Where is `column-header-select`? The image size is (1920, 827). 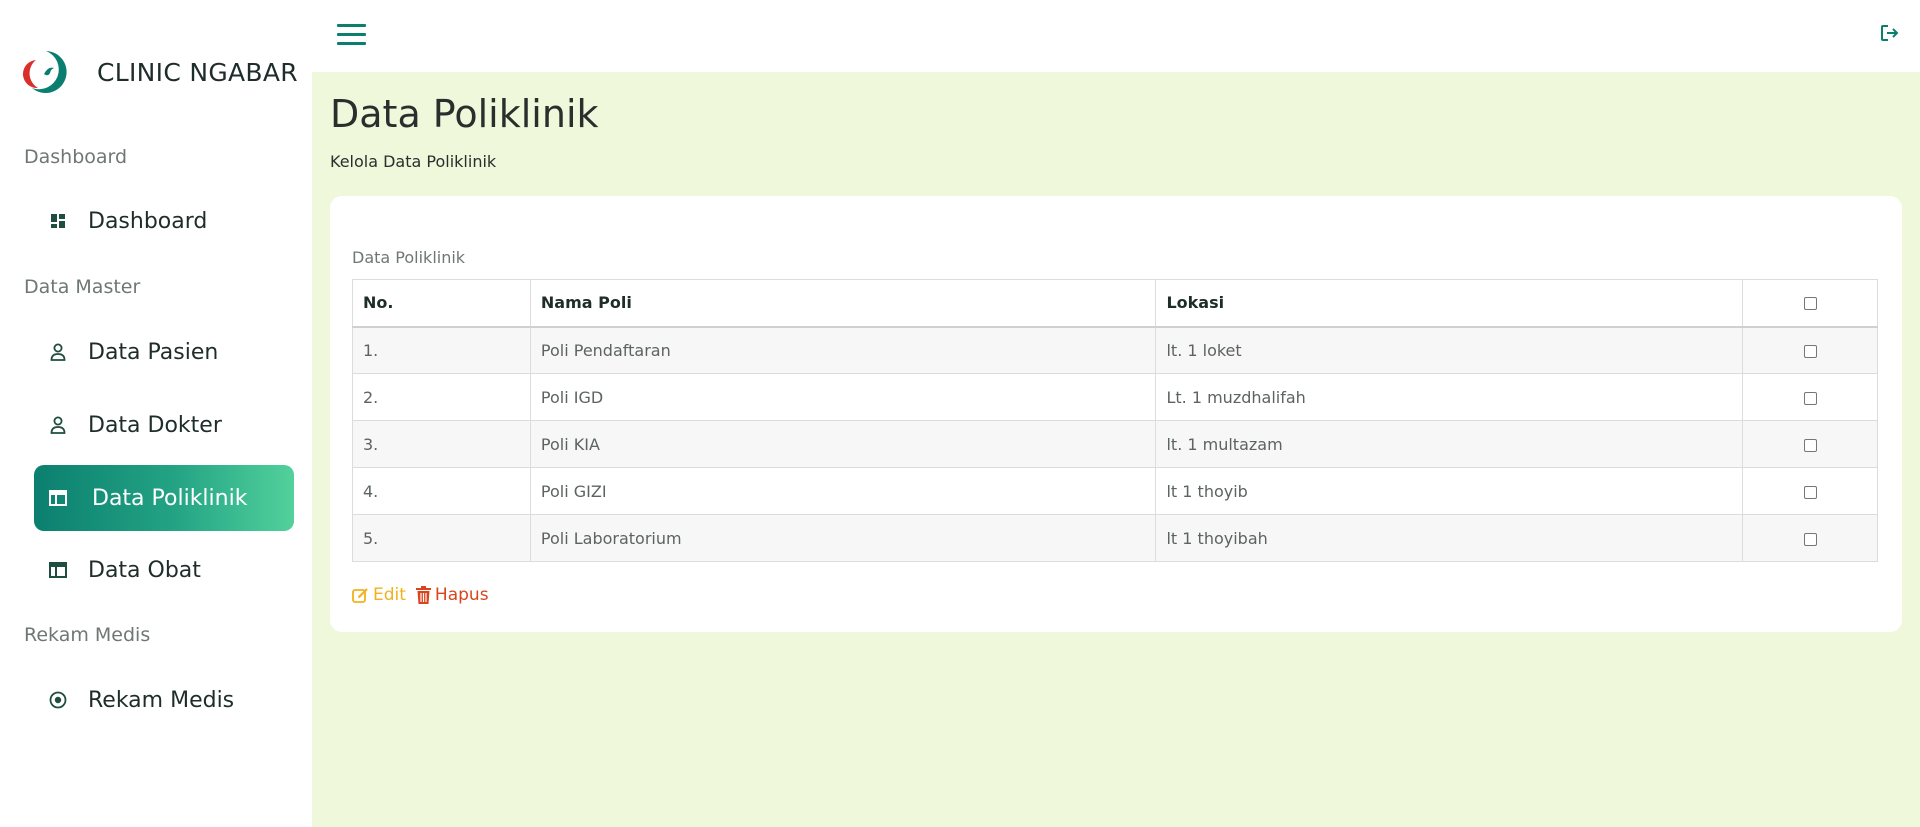 column-header-select is located at coordinates (1810, 303).